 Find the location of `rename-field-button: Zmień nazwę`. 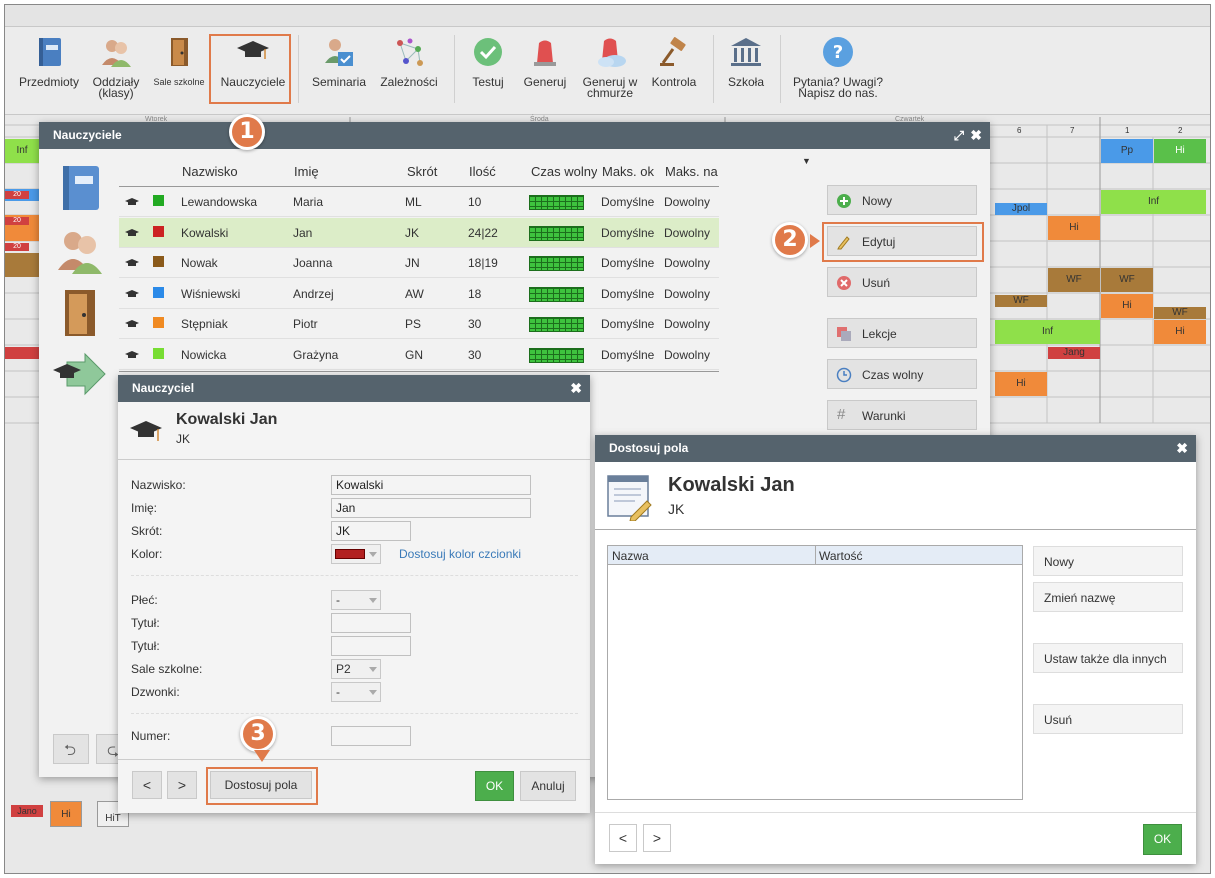

rename-field-button: Zmień nazwę is located at coordinates (1108, 597).